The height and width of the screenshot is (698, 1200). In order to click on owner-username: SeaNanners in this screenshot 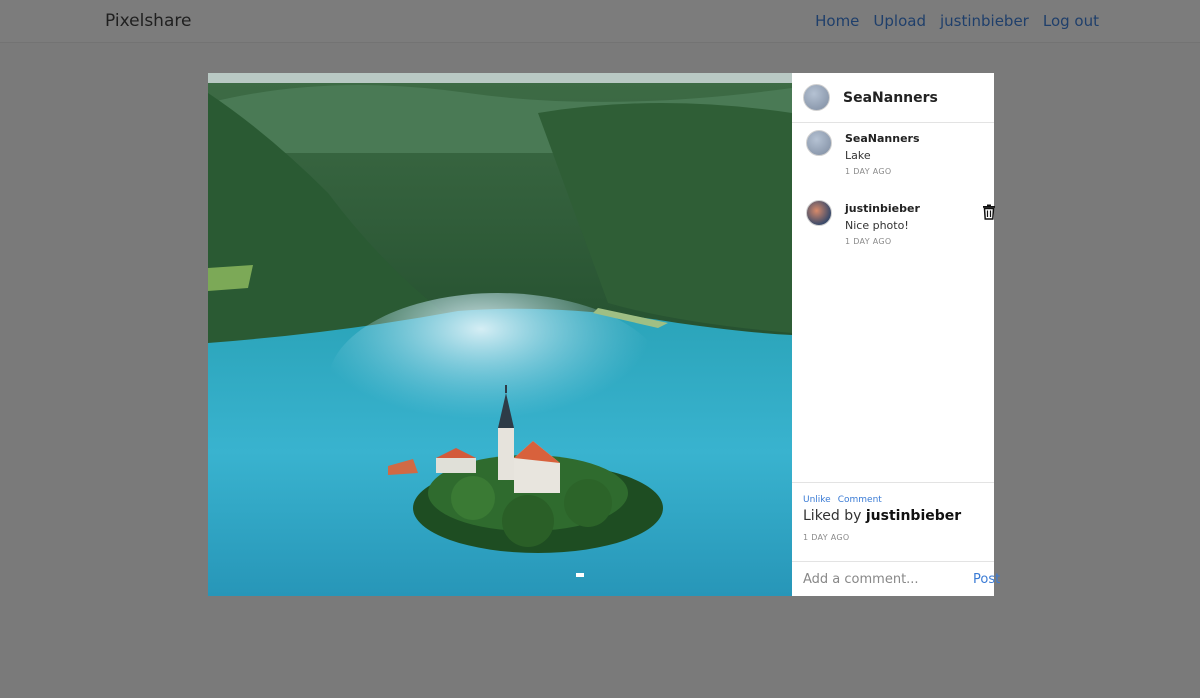, I will do `click(890, 98)`.